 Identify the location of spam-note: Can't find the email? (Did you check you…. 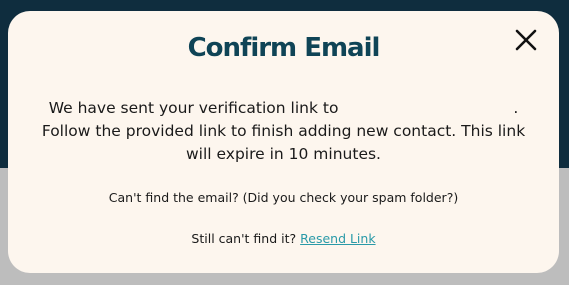
(283, 197).